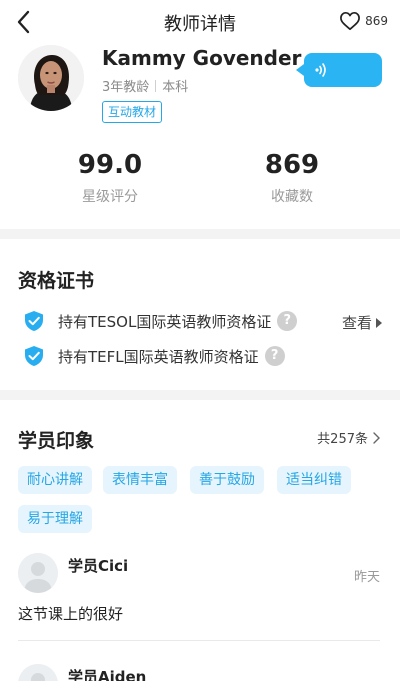  I want to click on teacher-name: Kammy Govender, so click(202, 58).